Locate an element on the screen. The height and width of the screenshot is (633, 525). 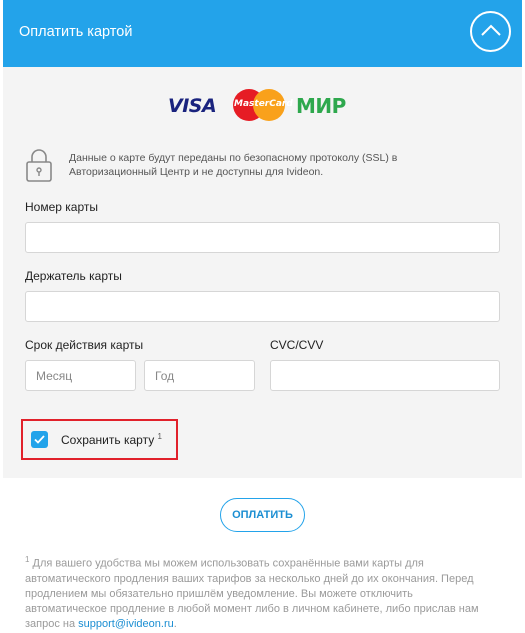
header-title: Оплатить картой is located at coordinates (76, 32).